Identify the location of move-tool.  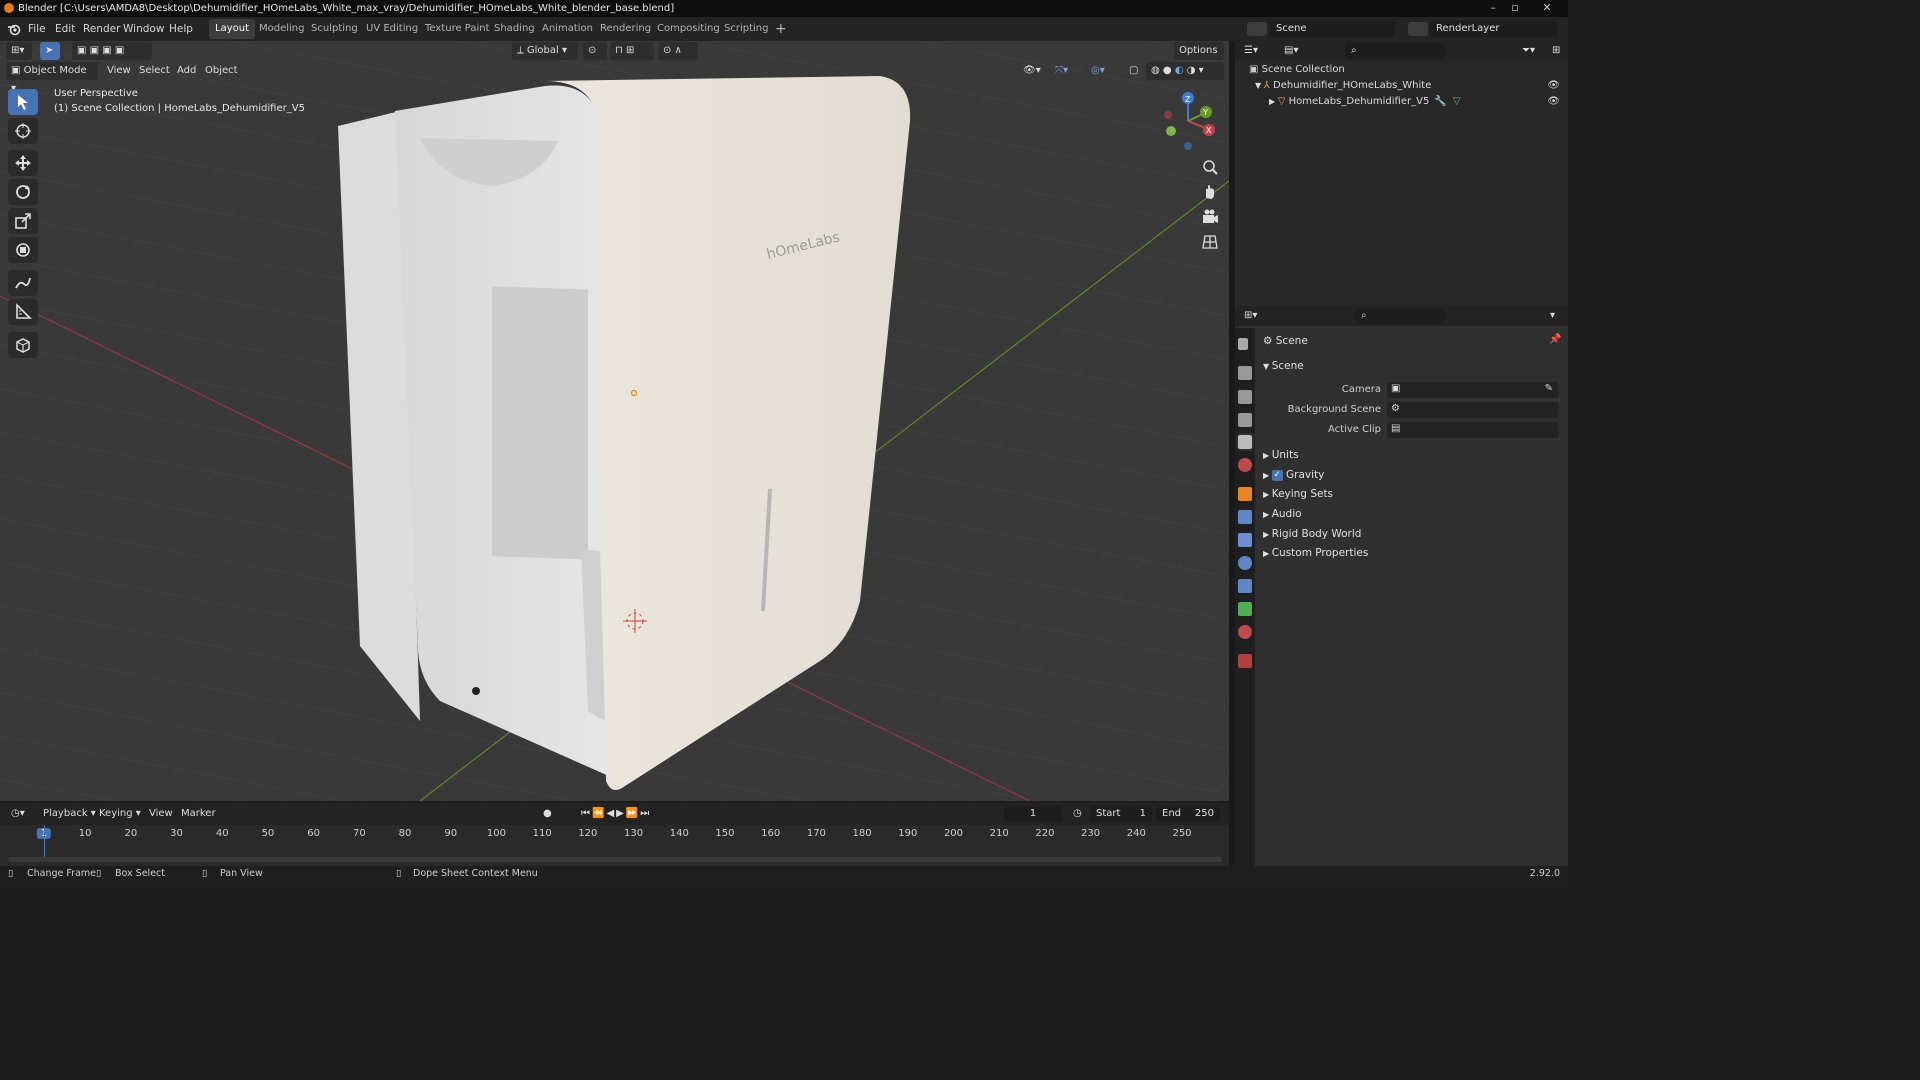
(23, 163).